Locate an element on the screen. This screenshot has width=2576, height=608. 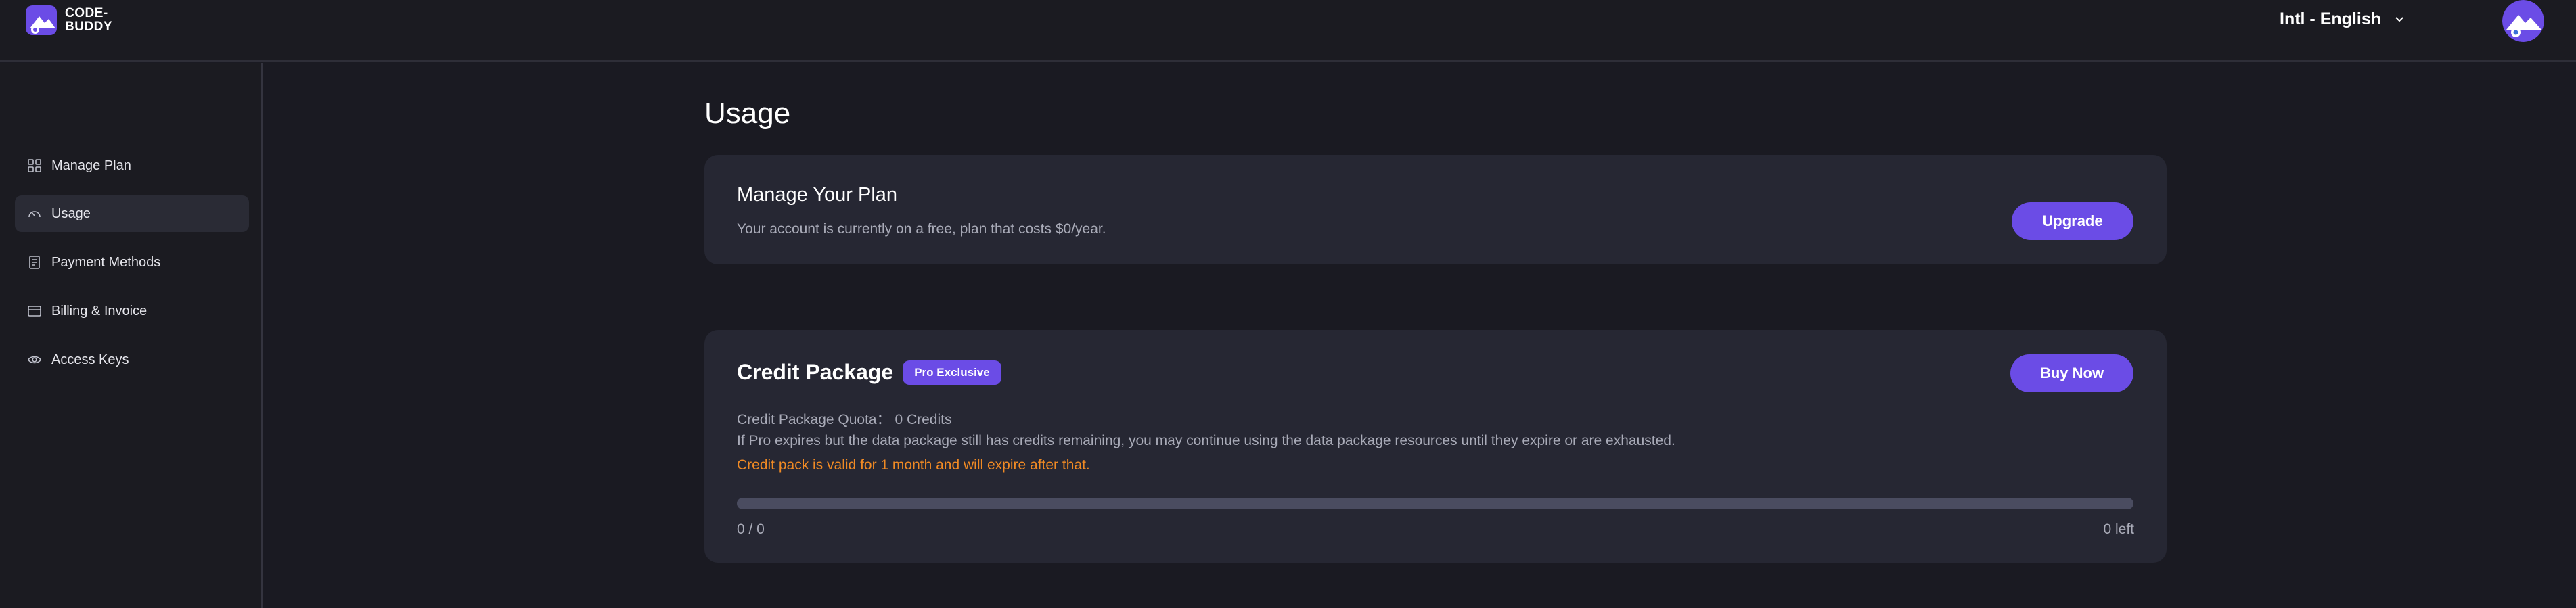
avatar is located at coordinates (2523, 21).